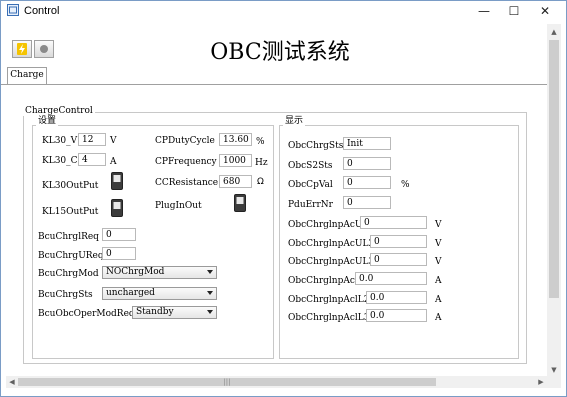 The width and height of the screenshot is (567, 397). Describe the element at coordinates (398, 259) in the screenshot. I see `display-value-6: 0` at that location.